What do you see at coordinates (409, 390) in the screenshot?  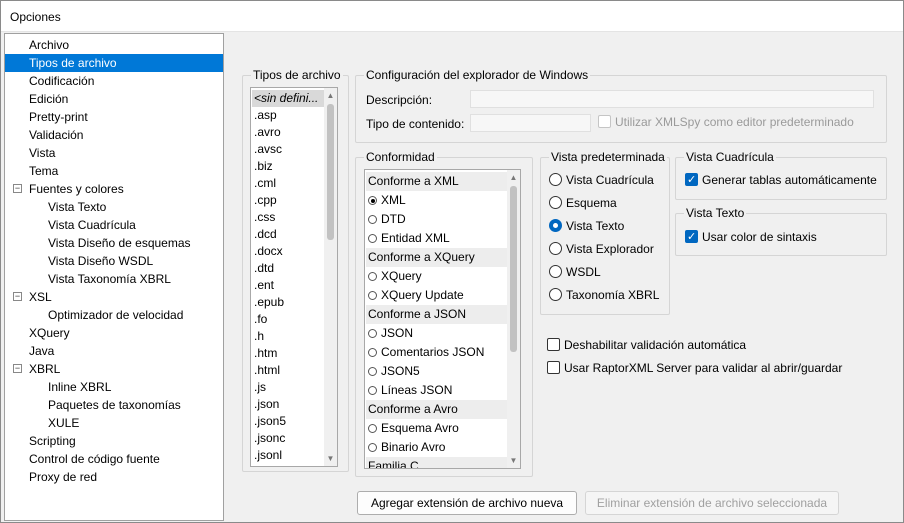 I see `conformity-option-lineas-json: Líneas JSON` at bounding box center [409, 390].